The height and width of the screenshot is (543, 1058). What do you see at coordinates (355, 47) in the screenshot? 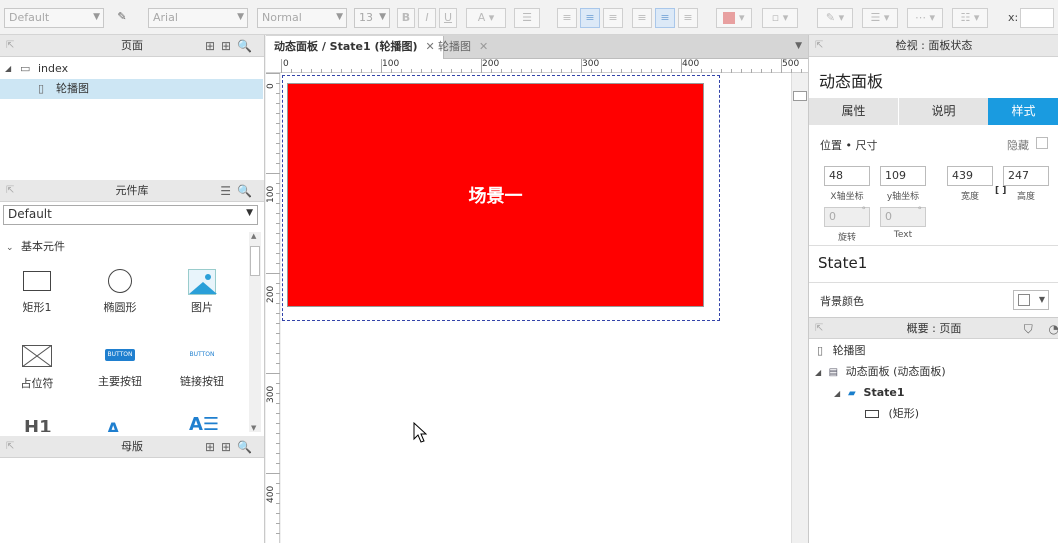
I see `tab-panel-state: 动态面板 / State1 (轮播图) ✕` at bounding box center [355, 47].